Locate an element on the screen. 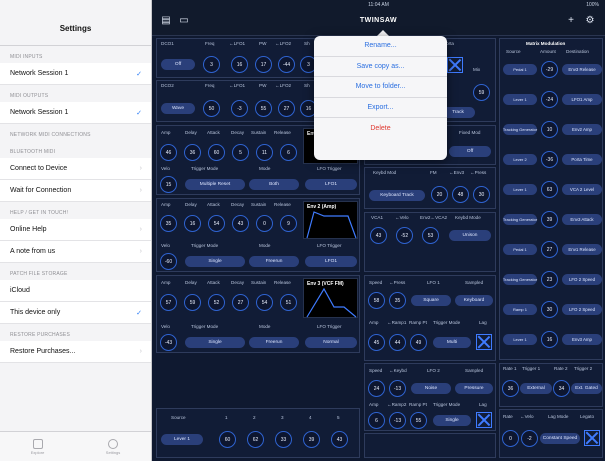 This screenshot has width=605, height=461. matrix-destination: Env3 Amp is located at coordinates (582, 339).